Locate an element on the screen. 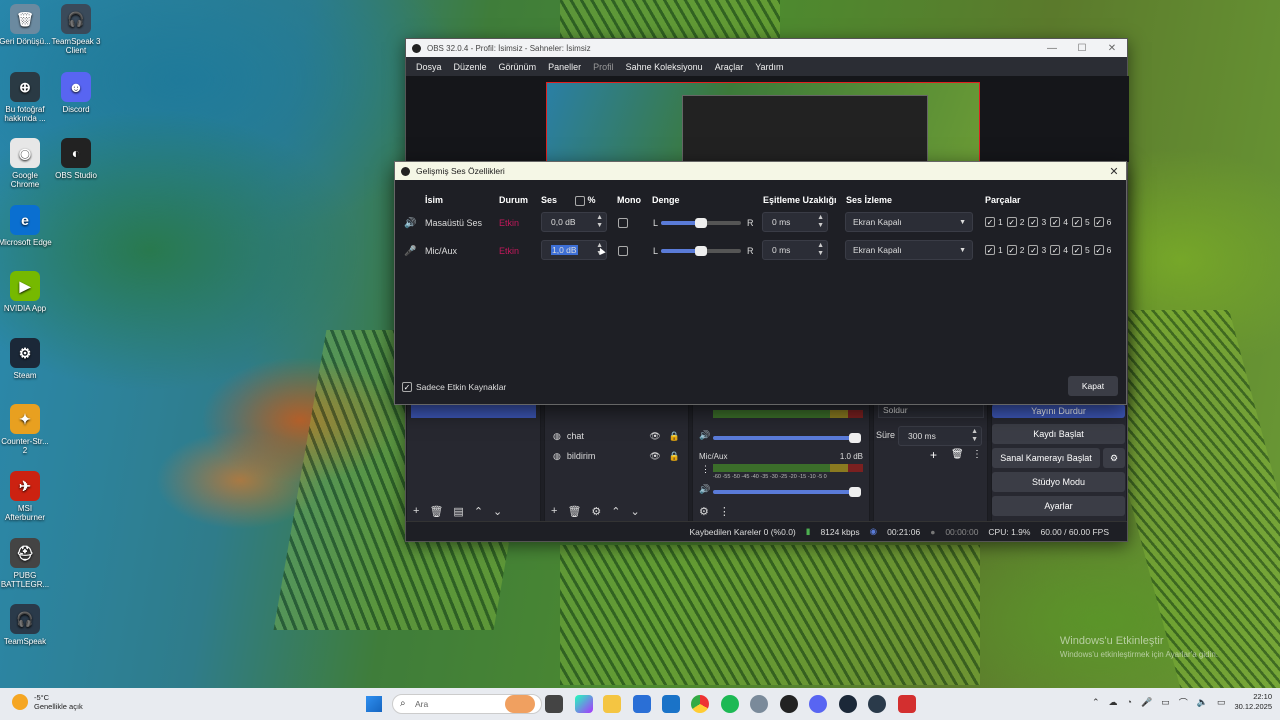 This screenshot has height=720, width=1280. transition-menu-icon: ⋮ is located at coordinates (977, 454).